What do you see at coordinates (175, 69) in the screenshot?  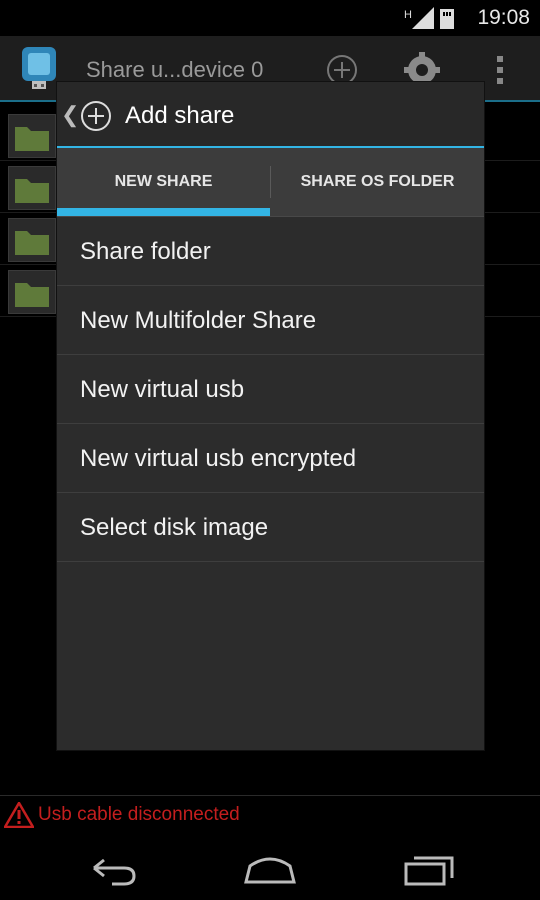 I see `app-title: Share u...device 0` at bounding box center [175, 69].